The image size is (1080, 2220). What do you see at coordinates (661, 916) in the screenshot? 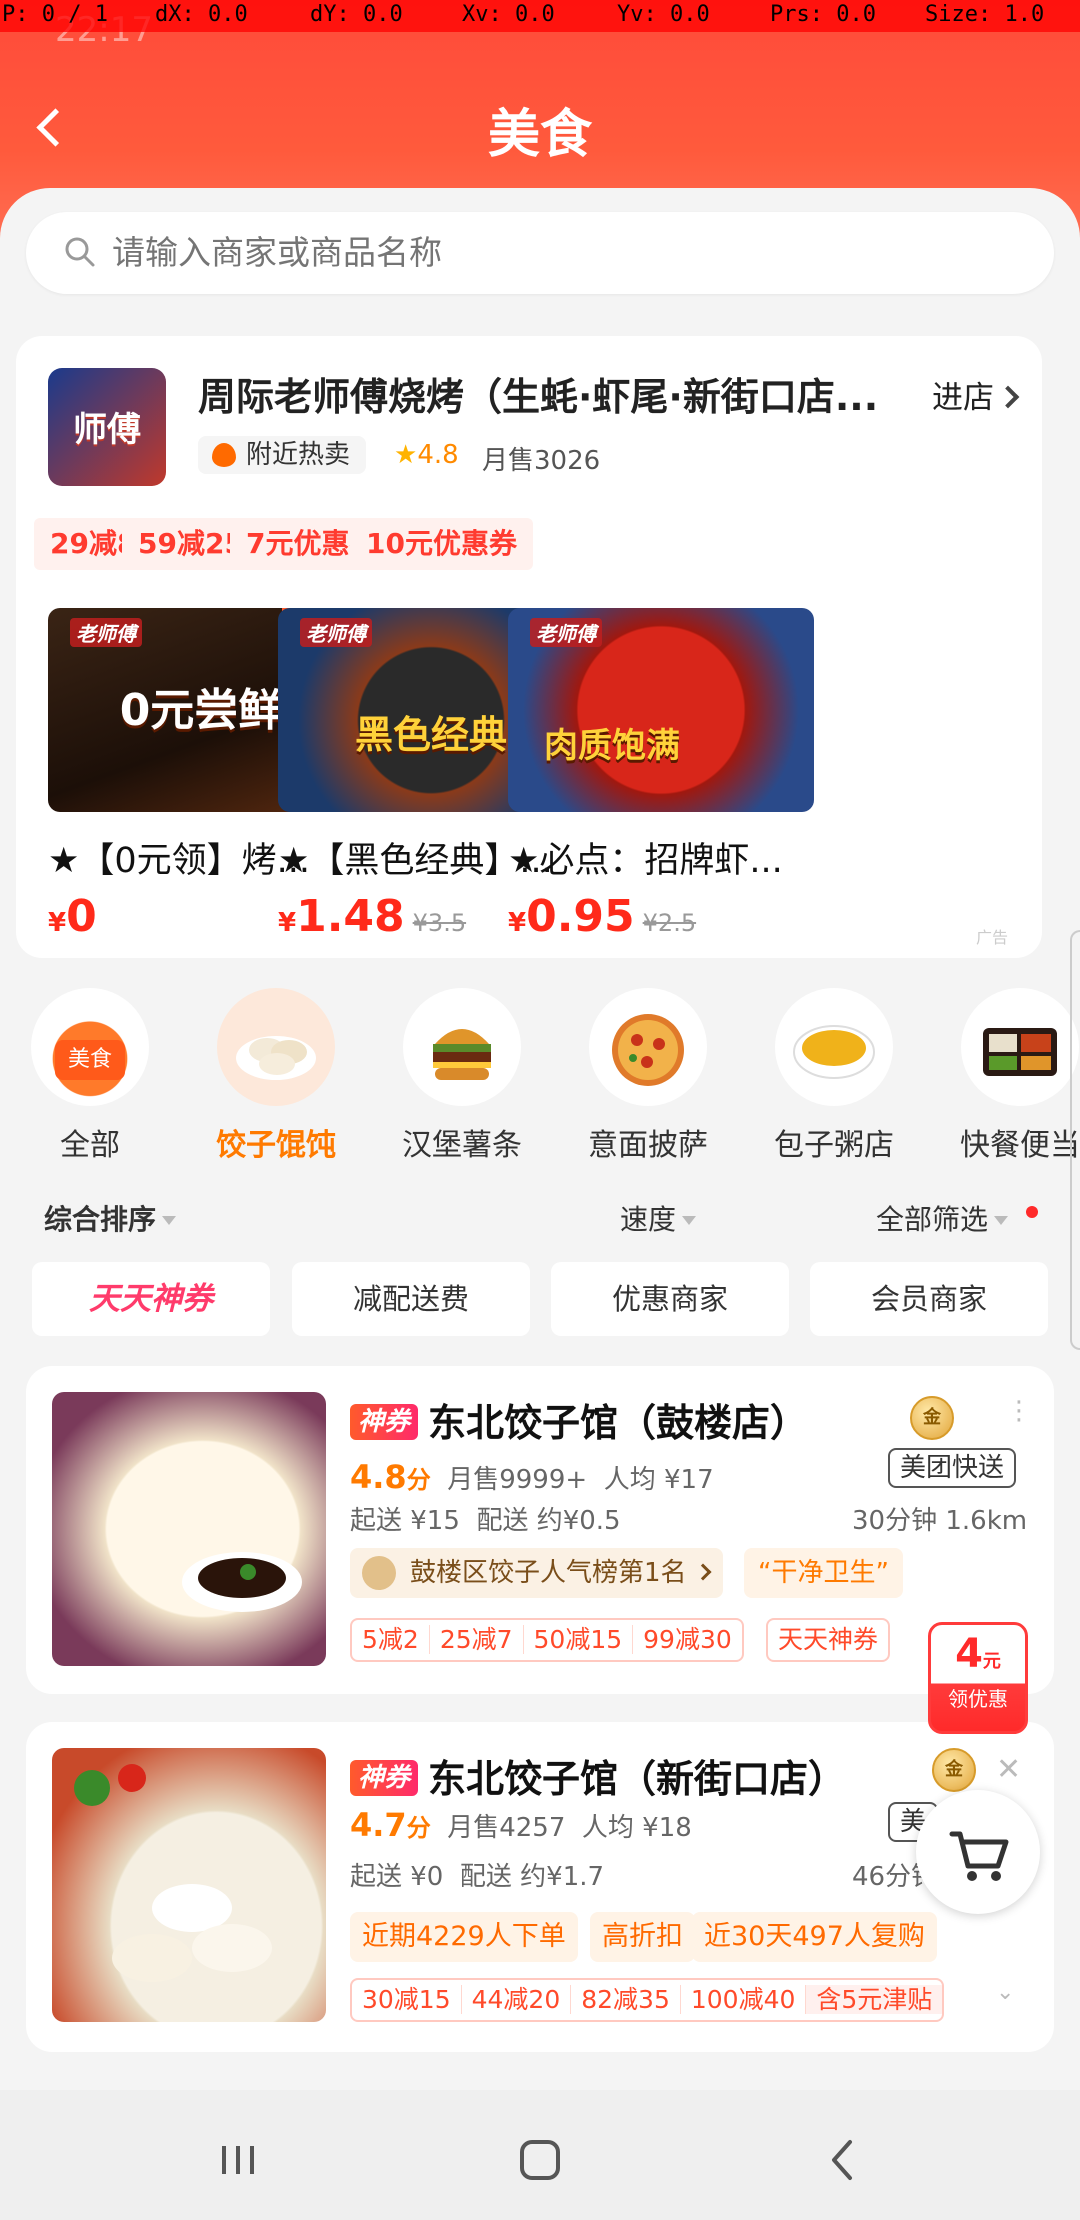
I see `product-price: ¥0.95 ¥2.5` at bounding box center [661, 916].